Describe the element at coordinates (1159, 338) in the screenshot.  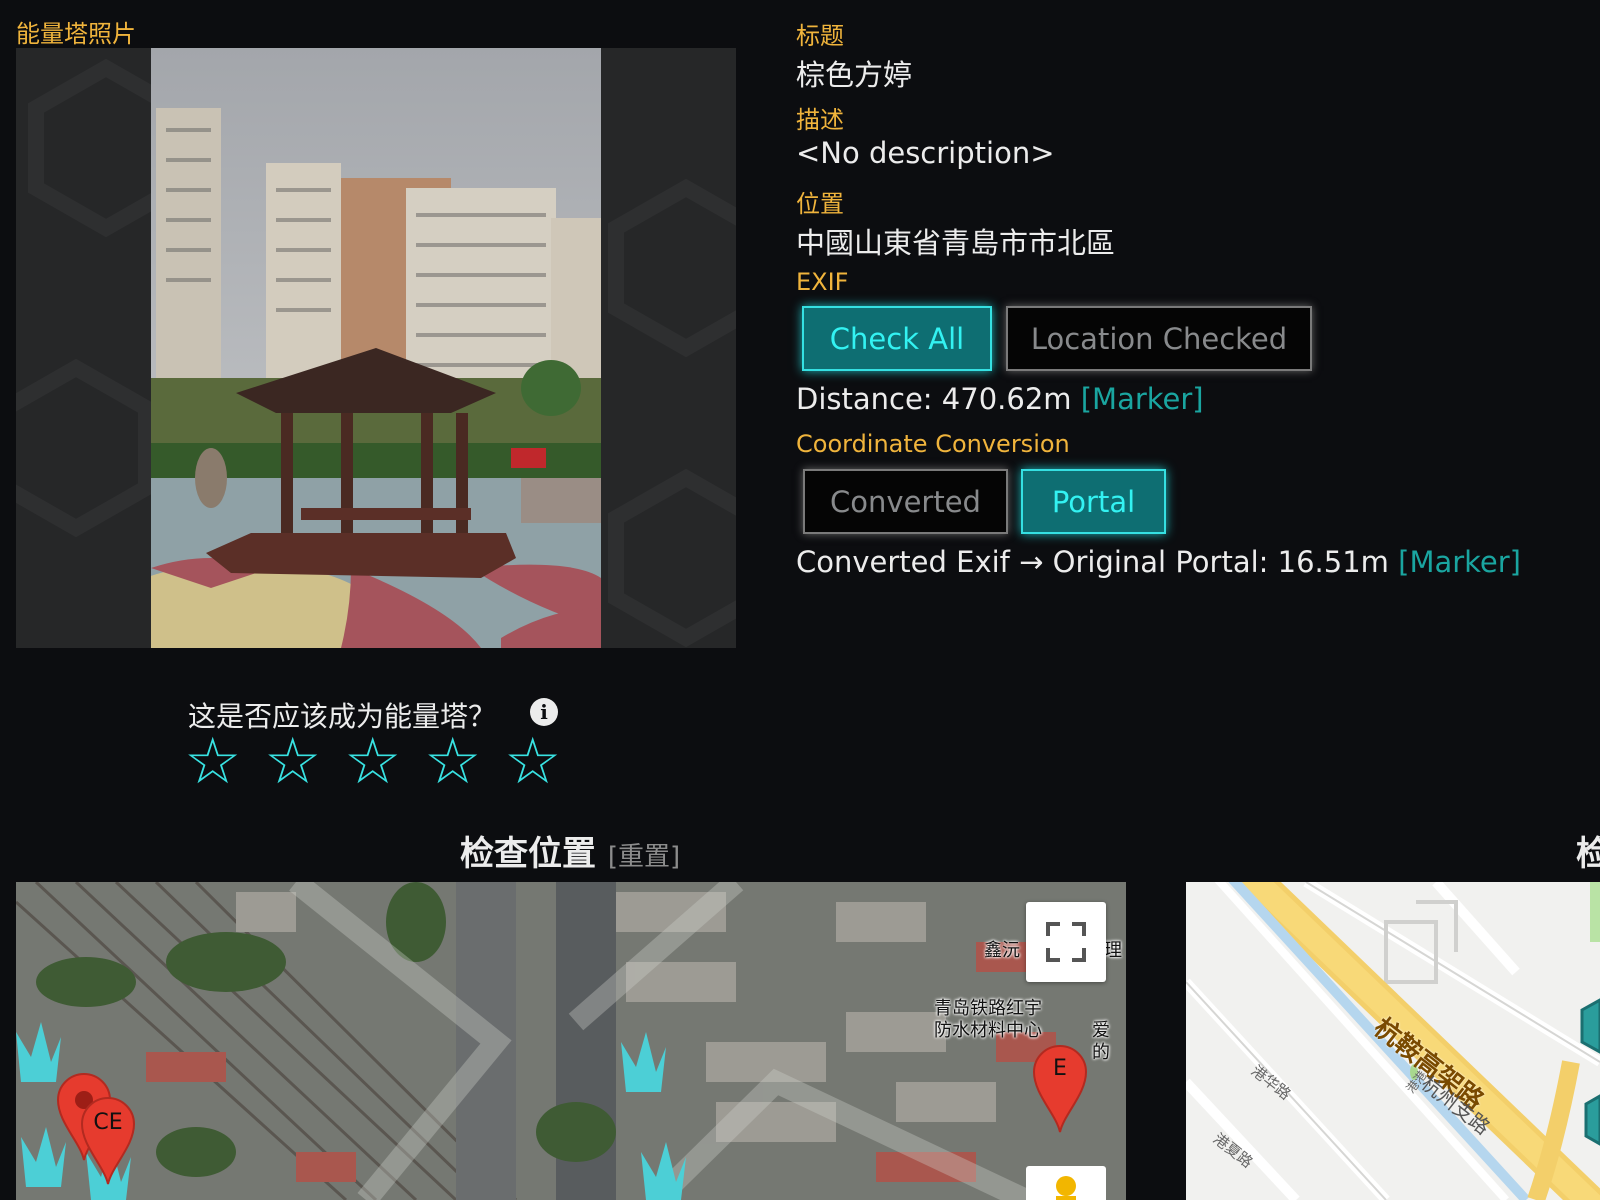
I see `location-checked-button: Location Checked` at that location.